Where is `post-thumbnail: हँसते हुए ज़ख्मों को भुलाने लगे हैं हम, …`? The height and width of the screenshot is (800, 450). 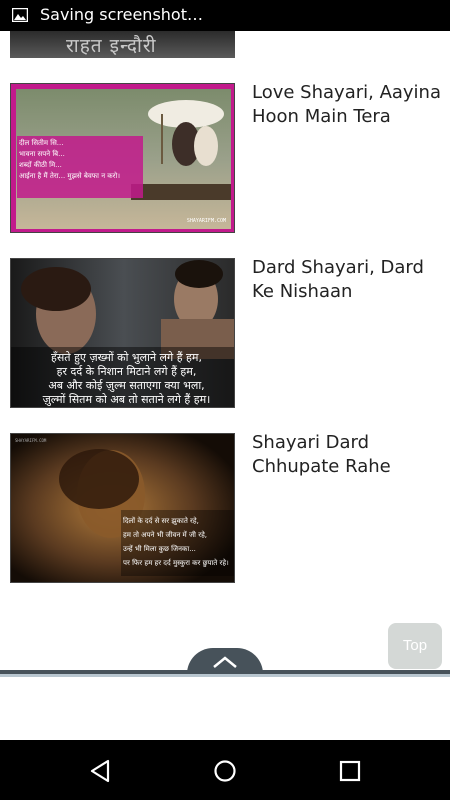
post-thumbnail: हँसते हुए ज़ख्मों को भुलाने लगे हैं हम, … is located at coordinates (122, 333).